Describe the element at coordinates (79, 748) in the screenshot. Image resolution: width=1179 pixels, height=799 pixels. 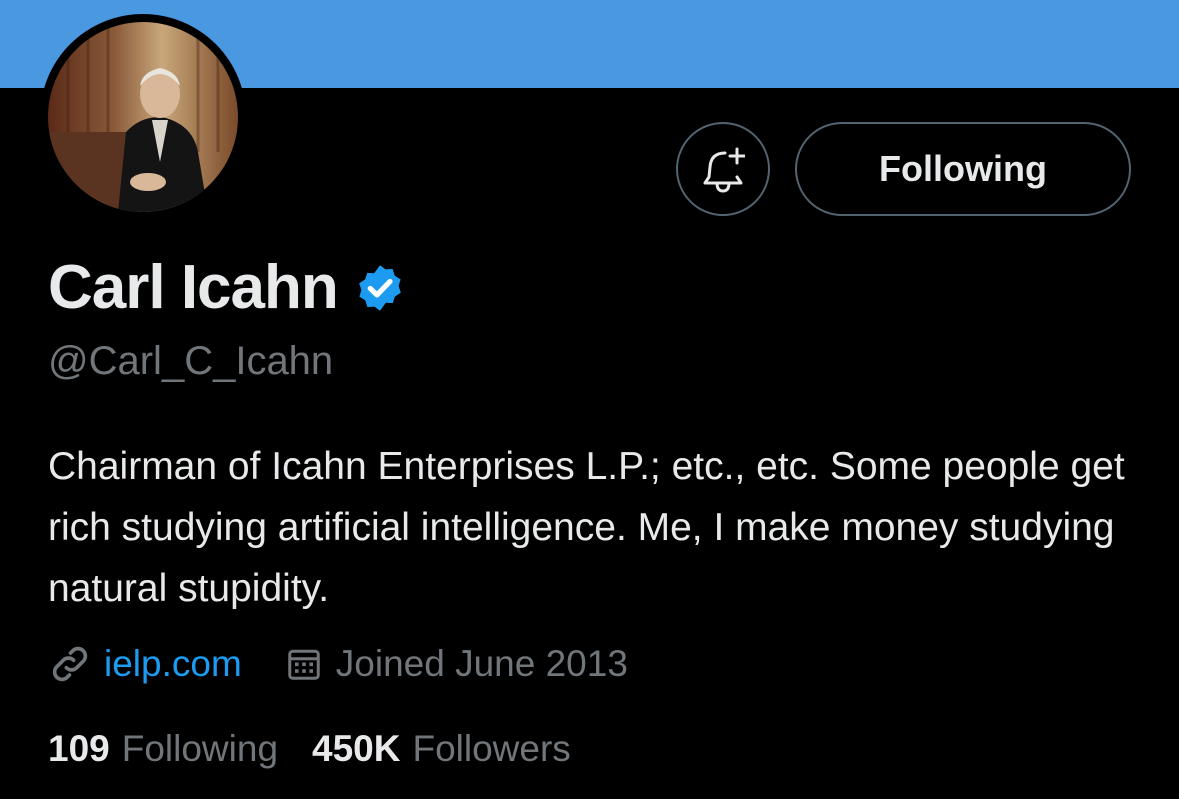
I see `following-count: 109` at that location.